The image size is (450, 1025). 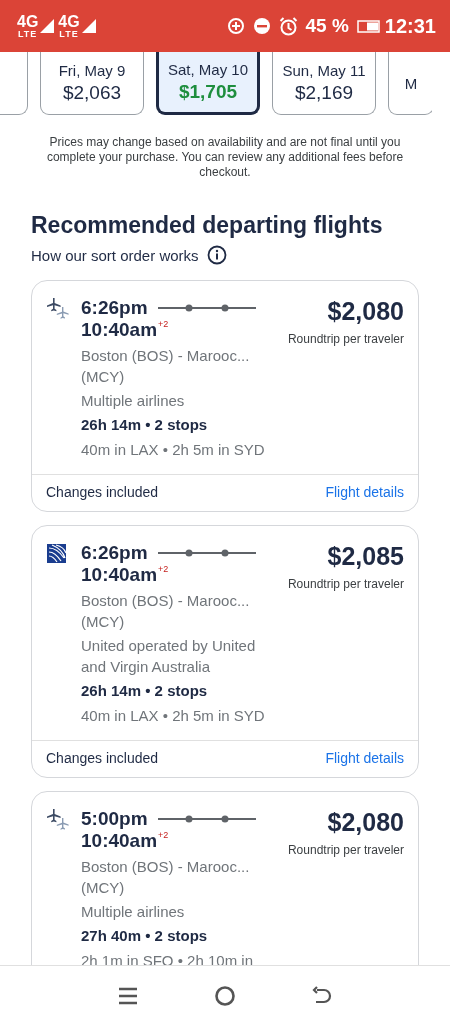 What do you see at coordinates (327, 26) in the screenshot?
I see `battery-percent: 45 %` at bounding box center [327, 26].